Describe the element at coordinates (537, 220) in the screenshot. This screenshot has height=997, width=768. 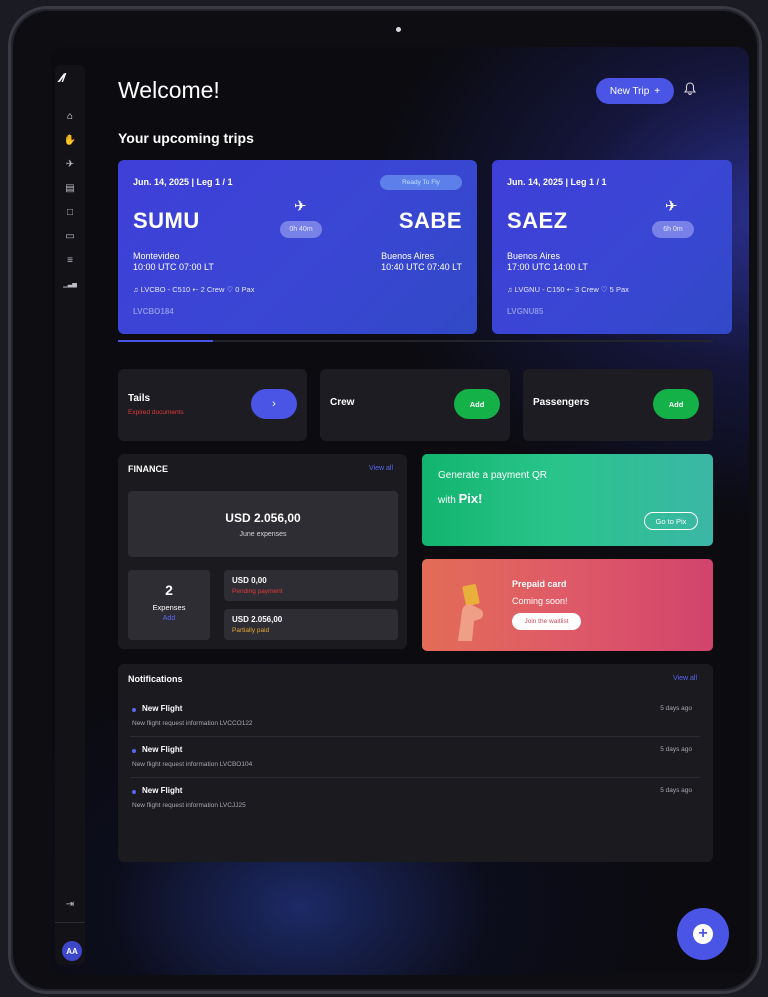
I see `origin-code: SAEZ` at that location.